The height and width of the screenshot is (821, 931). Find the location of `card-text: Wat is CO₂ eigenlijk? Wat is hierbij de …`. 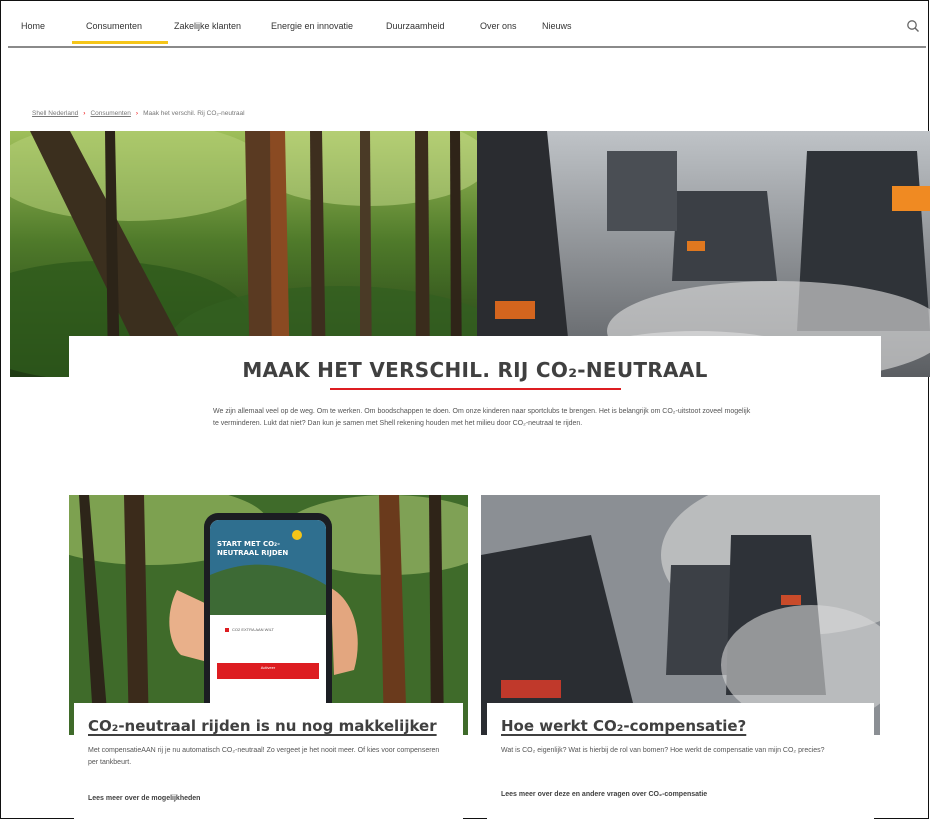

card-text: Wat is CO₂ eigenlijk? Wat is hierbij de … is located at coordinates (663, 750).